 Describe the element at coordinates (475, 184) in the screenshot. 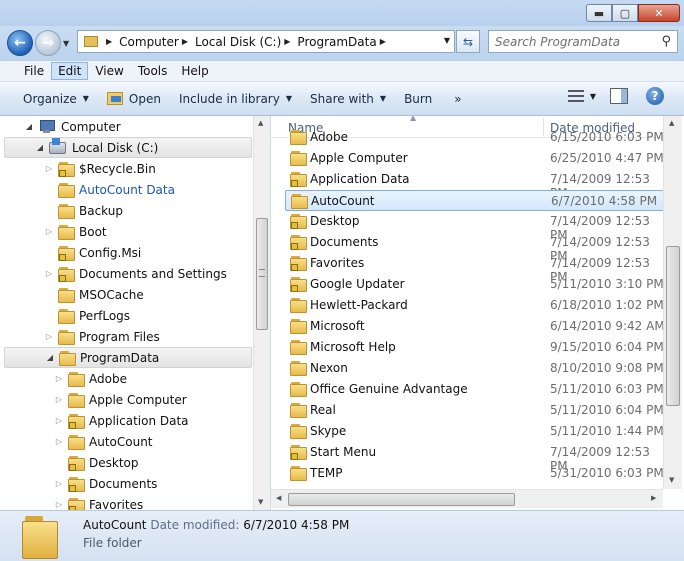

I see `file-row: Application Data7/14/2009 12:53 PM` at that location.